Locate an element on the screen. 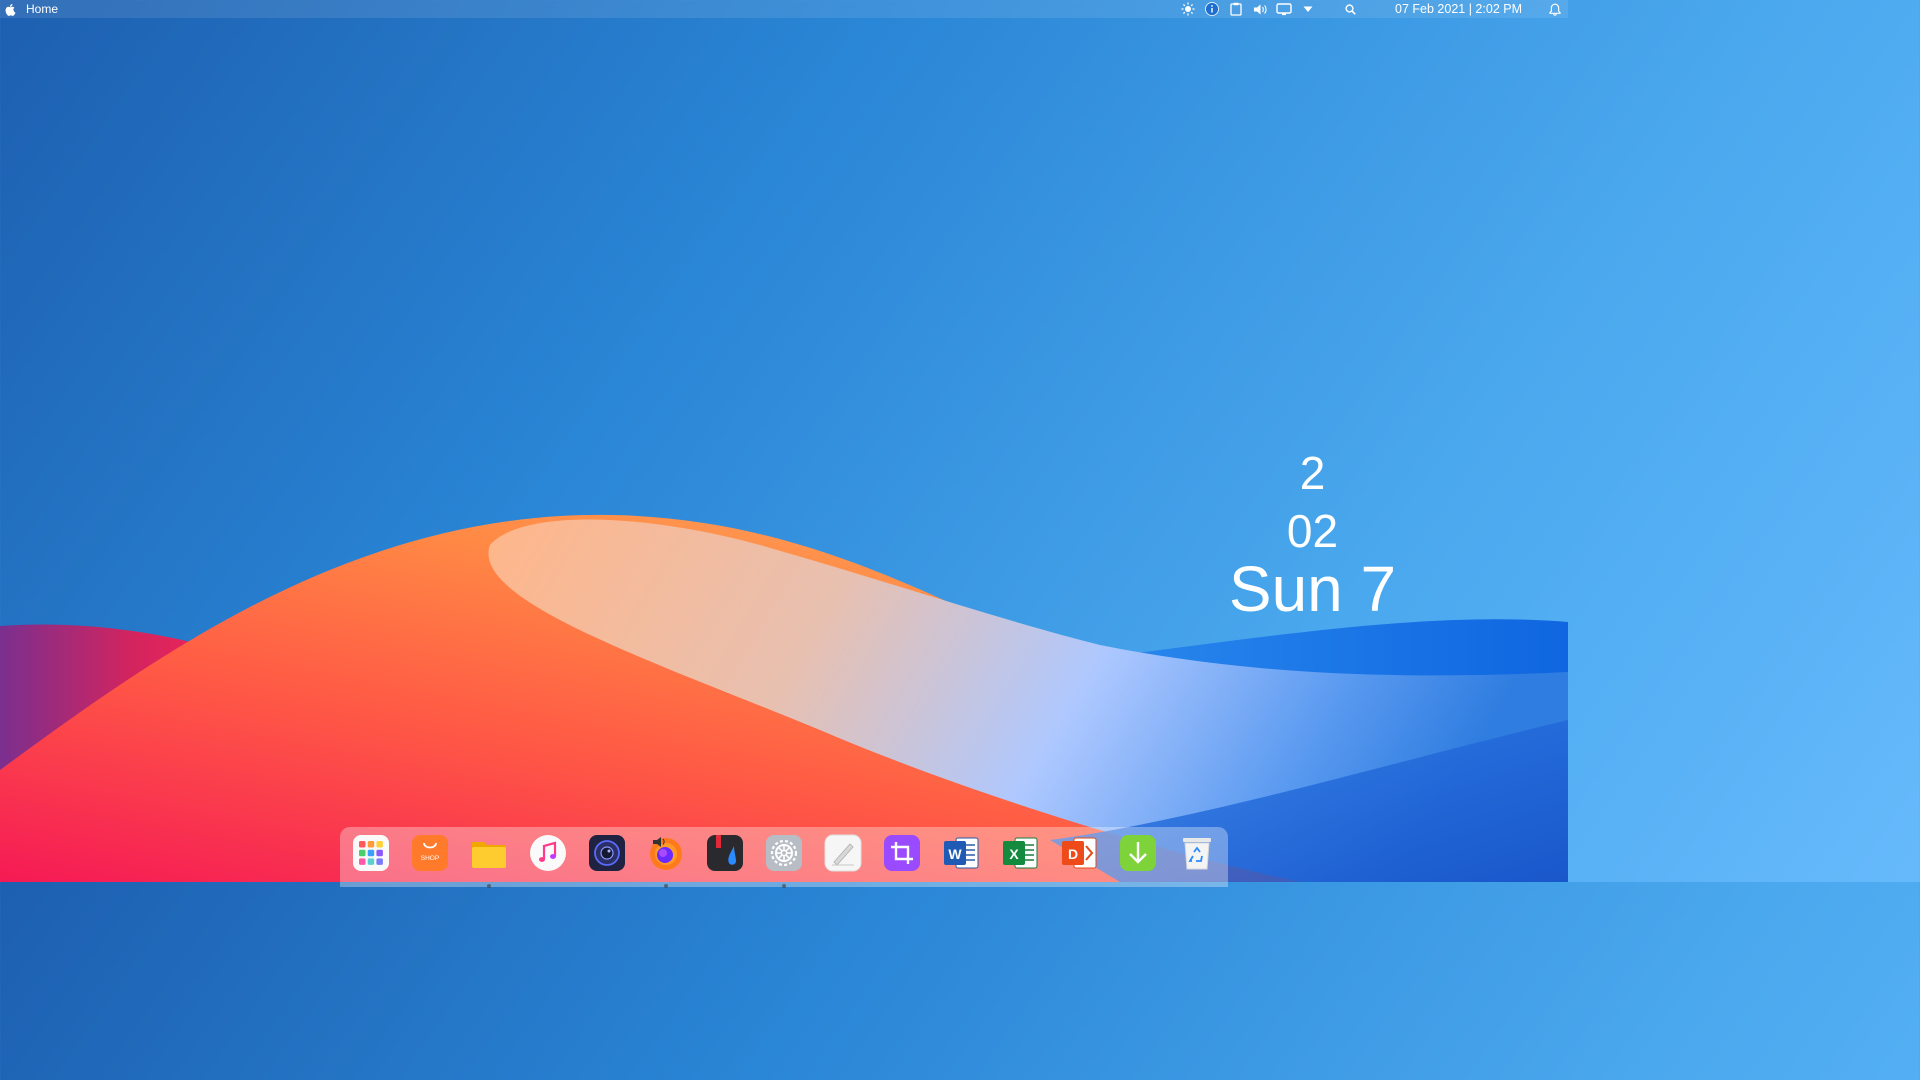 The height and width of the screenshot is (1080, 1920). datetime-display: 07 Feb 2021 | 2:02 PM is located at coordinates (1458, 9).